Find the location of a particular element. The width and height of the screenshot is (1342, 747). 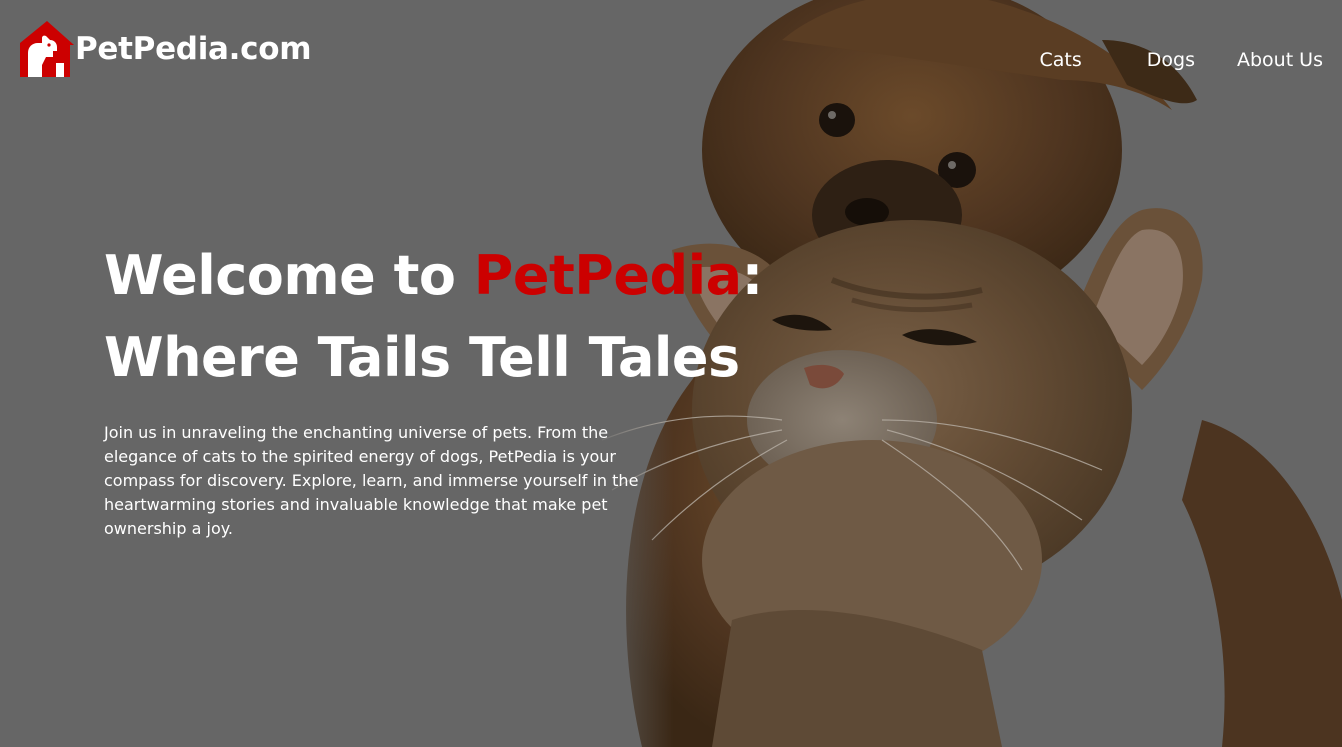

hero-title-line2: Where Tails Tell Tales is located at coordinates (422, 357).